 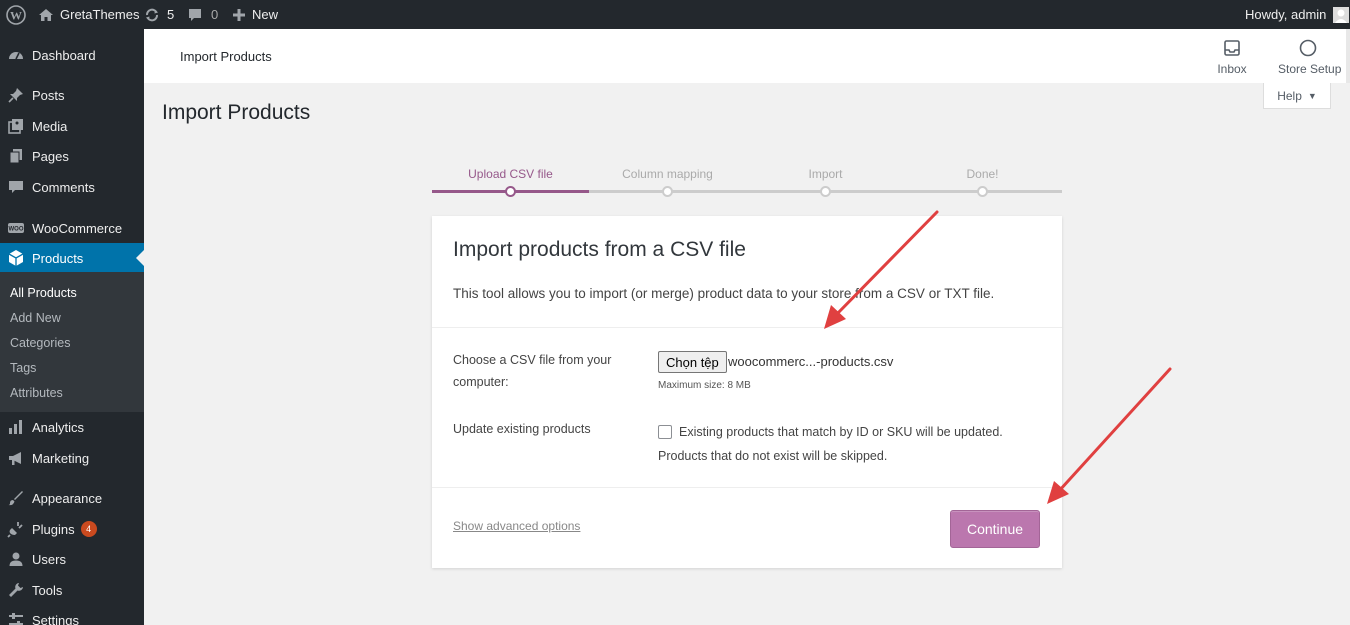 I want to click on menu-marketing: Marketing, so click(x=72, y=458).